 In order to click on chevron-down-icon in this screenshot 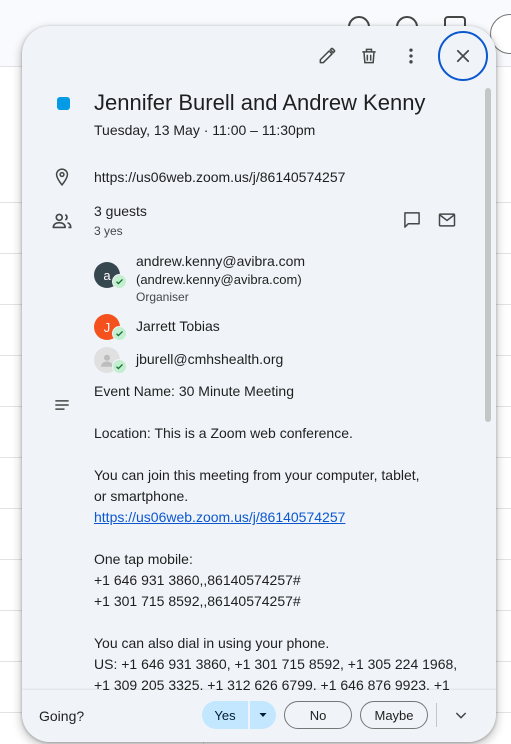, I will do `click(461, 715)`.